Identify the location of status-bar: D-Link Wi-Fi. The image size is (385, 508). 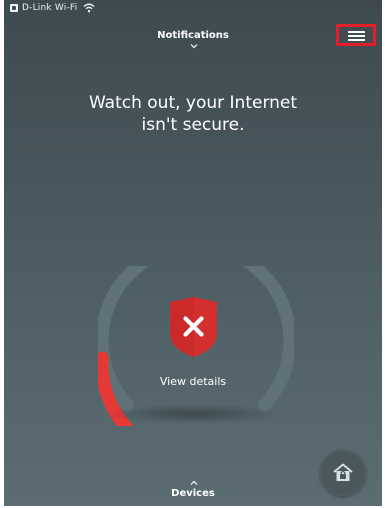
(52, 8).